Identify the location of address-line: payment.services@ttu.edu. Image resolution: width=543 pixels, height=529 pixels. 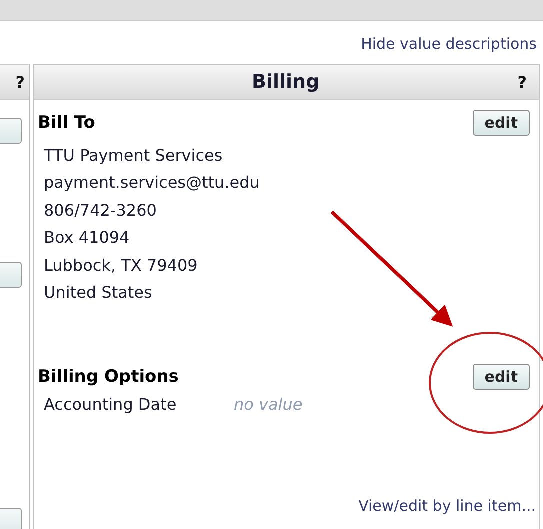
(152, 183).